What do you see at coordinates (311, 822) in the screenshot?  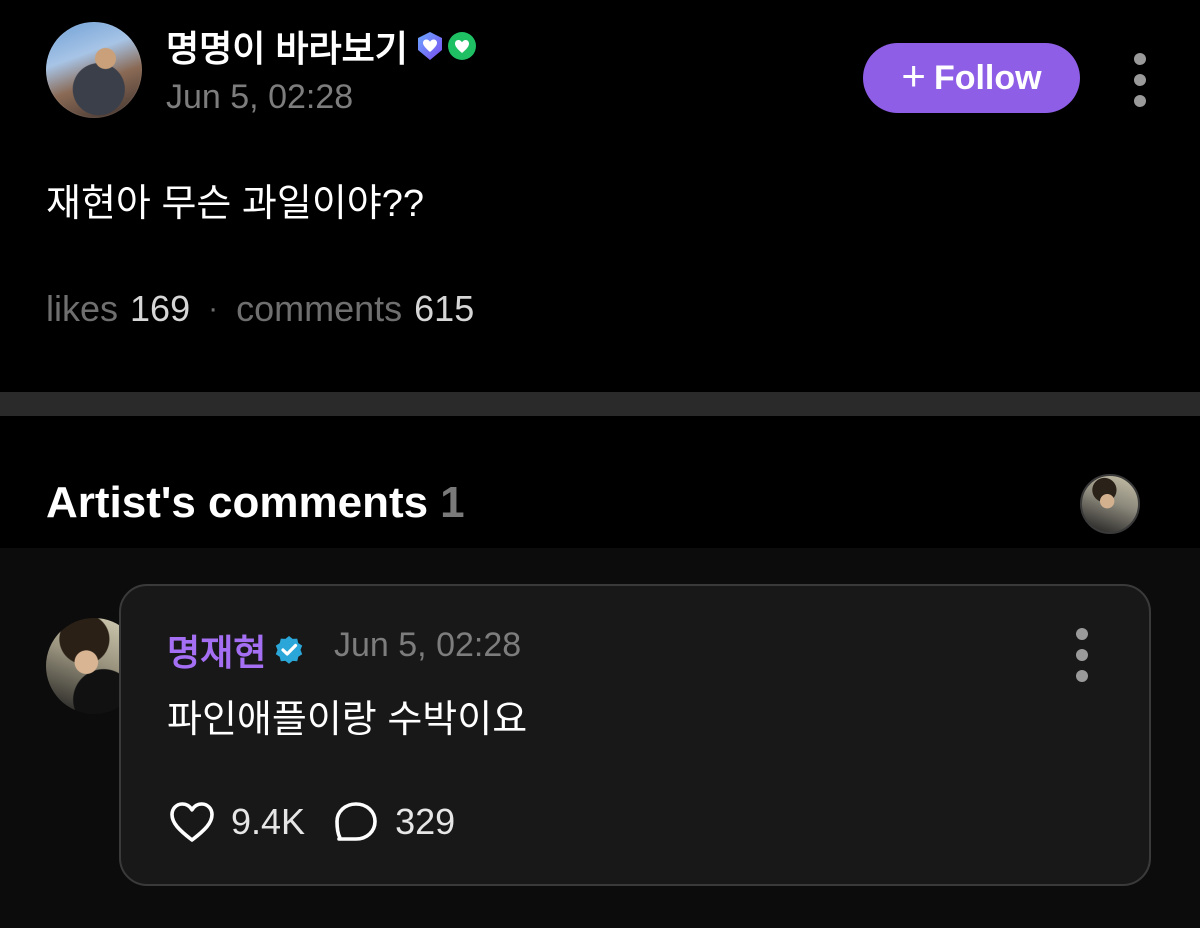 I see `comment-actions: 9.4K 329` at bounding box center [311, 822].